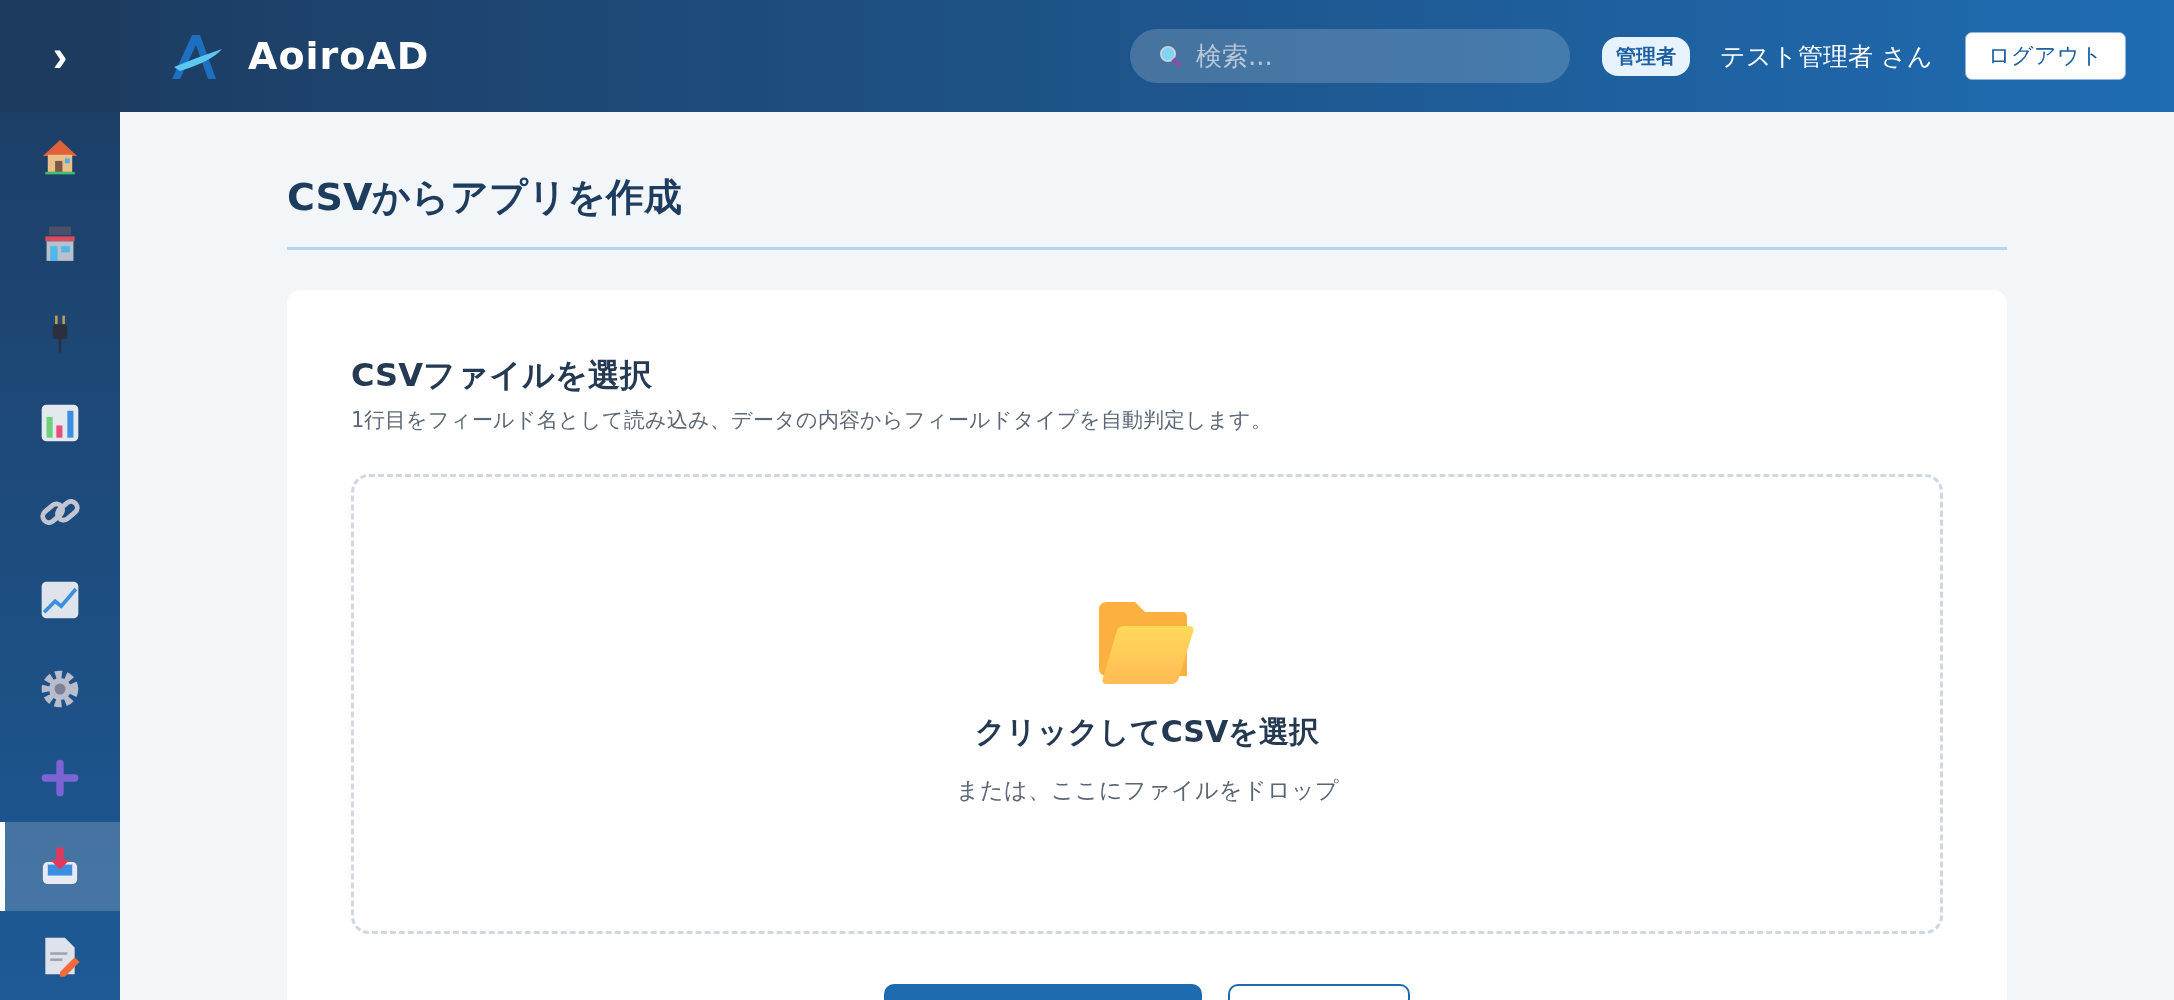 This screenshot has width=2174, height=1000. I want to click on sidebar-item, so click(60, 867).